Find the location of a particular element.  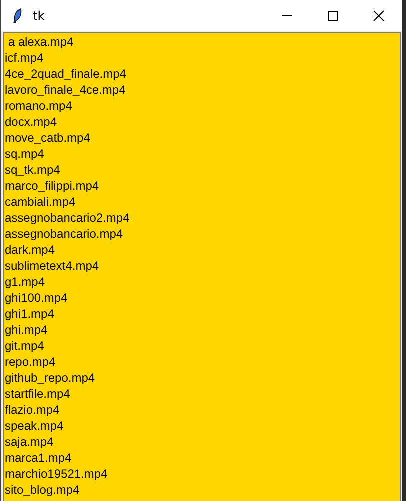

list-item: git.mp4 is located at coordinates (202, 346).